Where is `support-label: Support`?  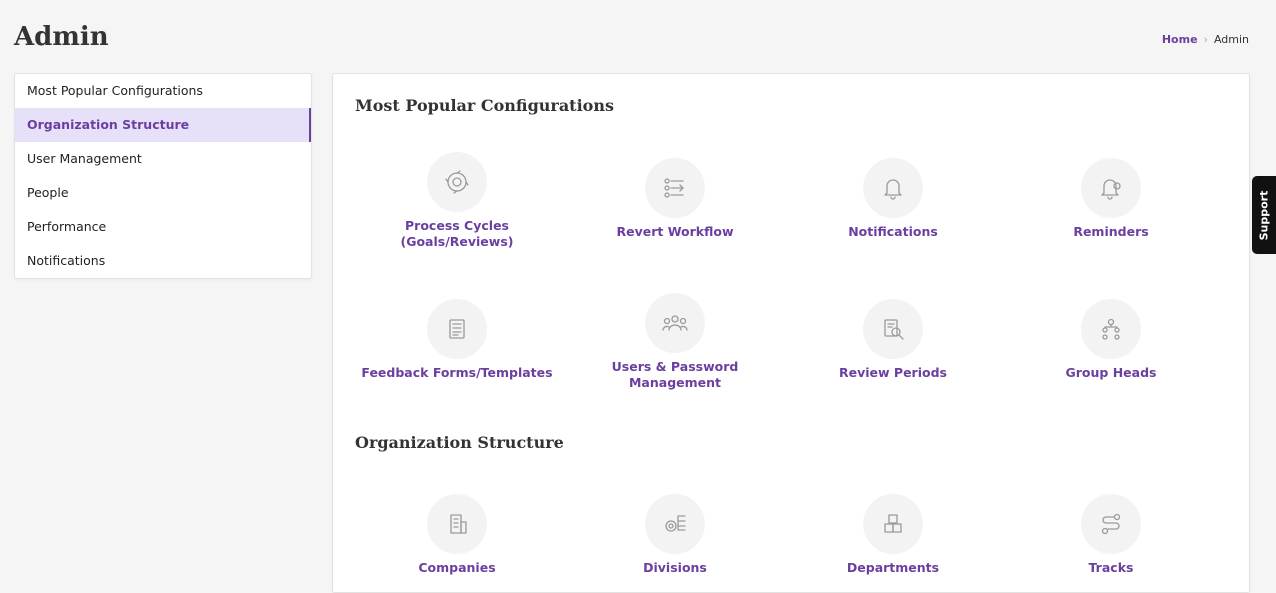
support-label: Support is located at coordinates (1264, 215).